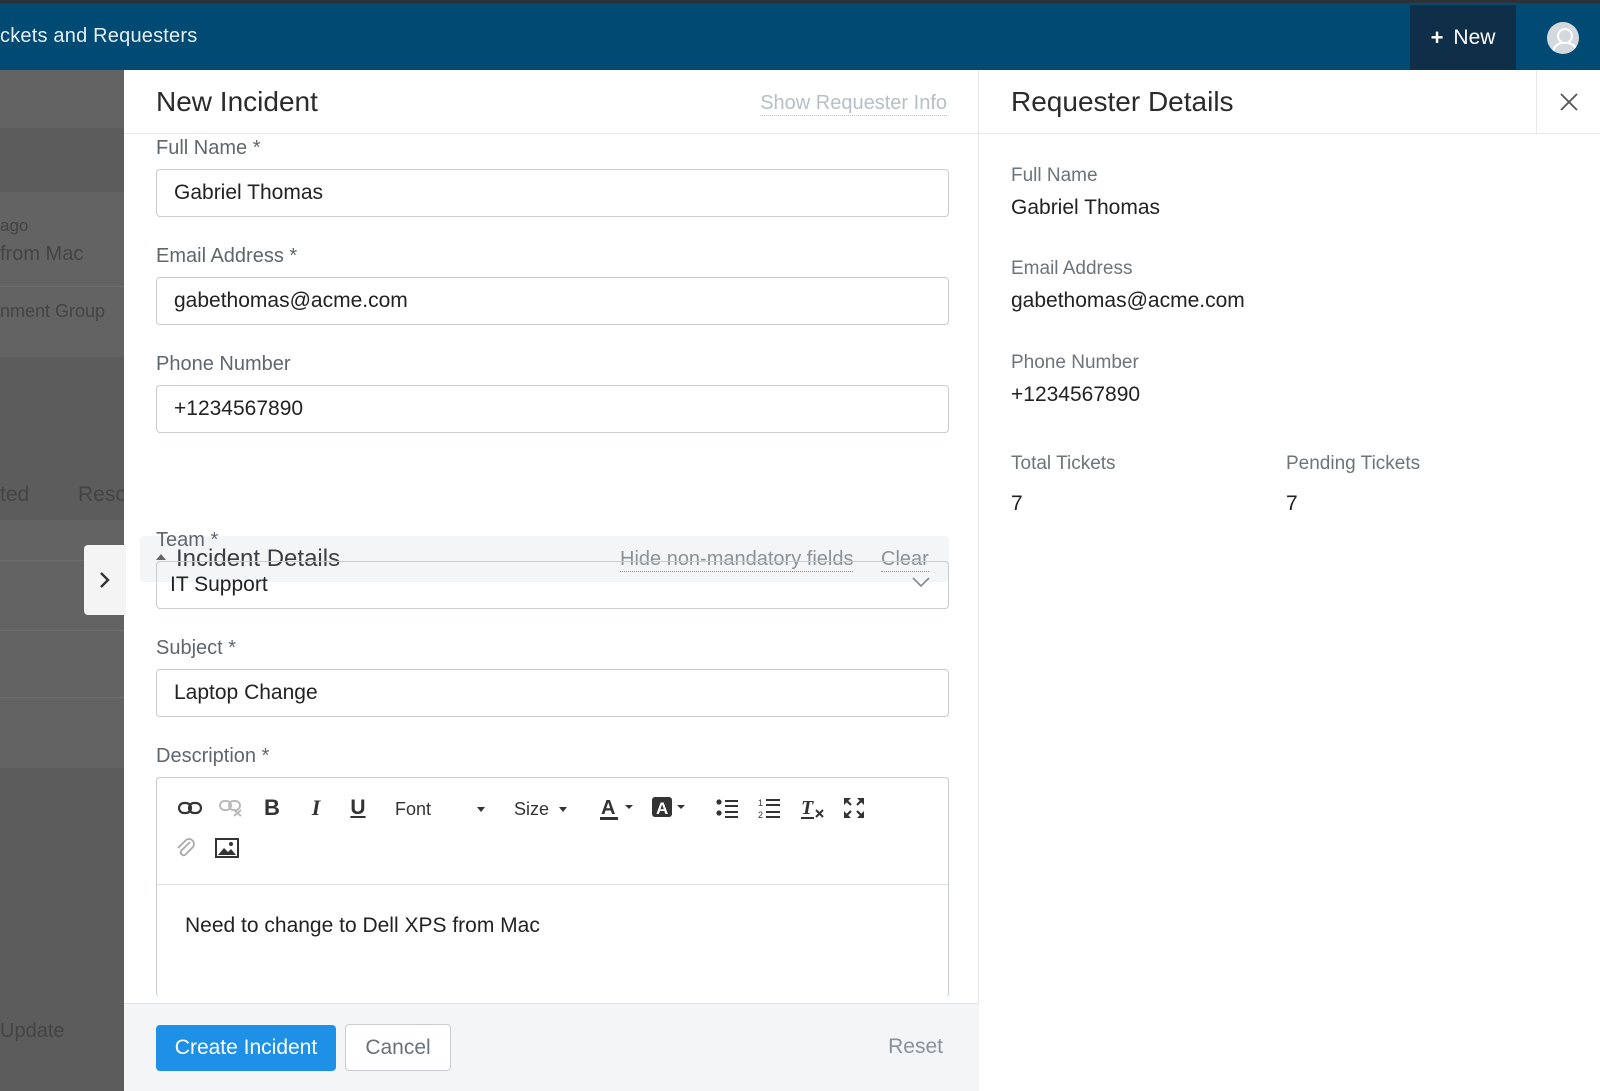 This screenshot has width=1600, height=1091. Describe the element at coordinates (552, 693) in the screenshot. I see `subject-field: Laptop Change` at that location.